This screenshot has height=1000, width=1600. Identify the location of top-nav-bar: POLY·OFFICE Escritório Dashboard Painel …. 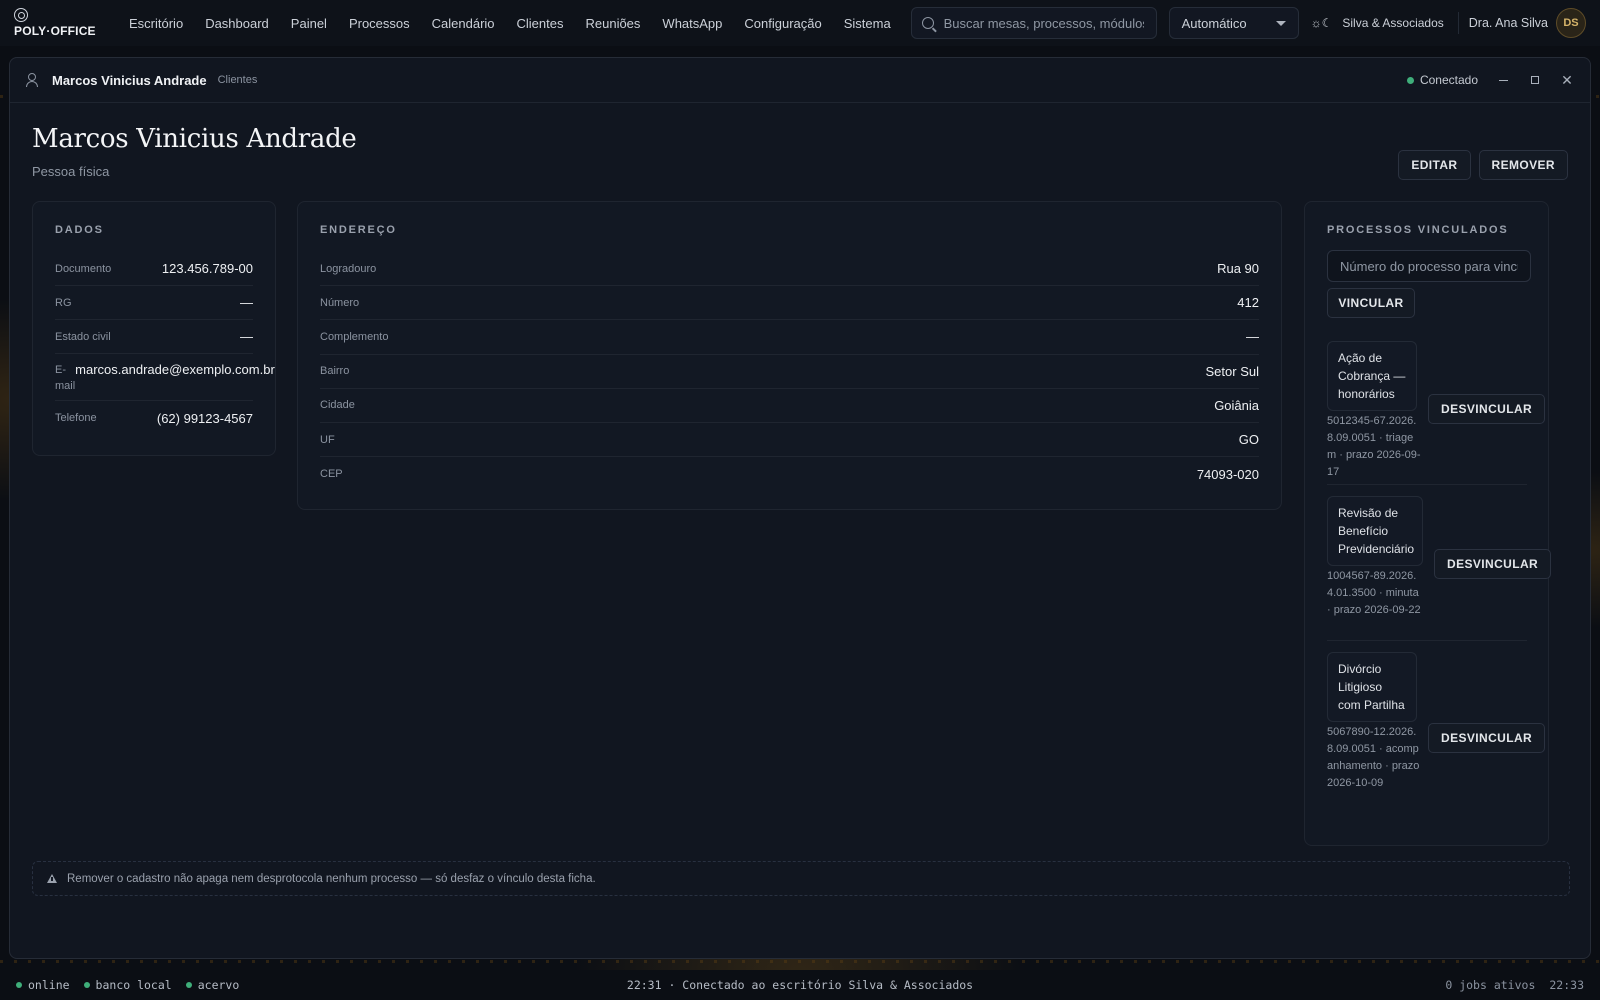
(800, 23).